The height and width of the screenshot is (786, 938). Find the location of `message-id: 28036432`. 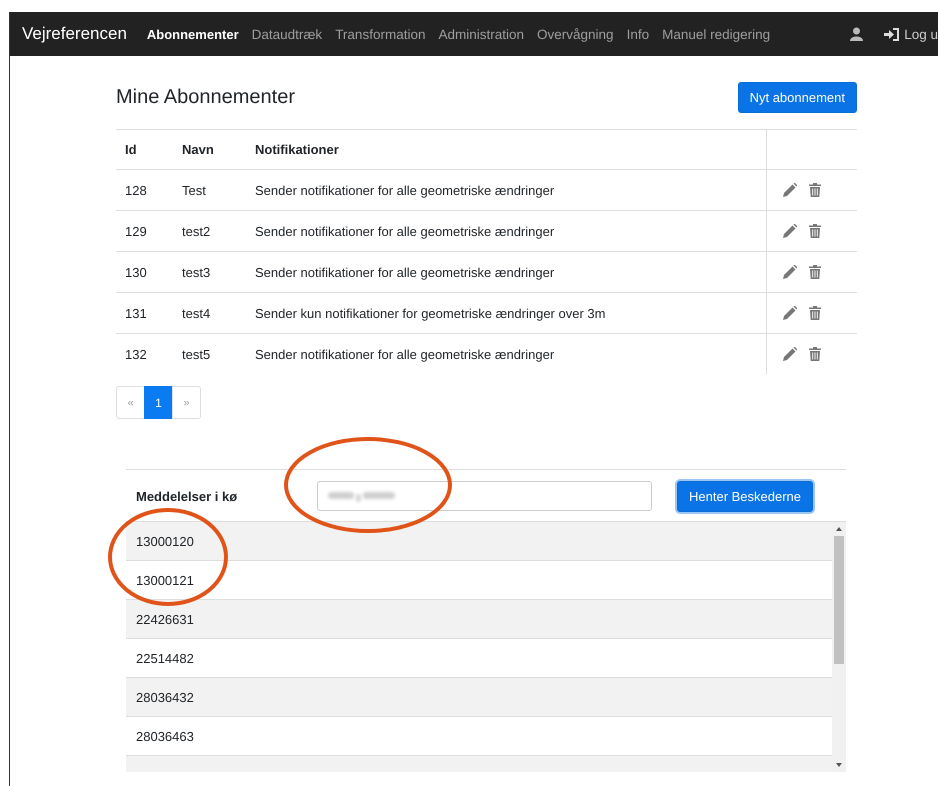

message-id: 28036432 is located at coordinates (165, 697).